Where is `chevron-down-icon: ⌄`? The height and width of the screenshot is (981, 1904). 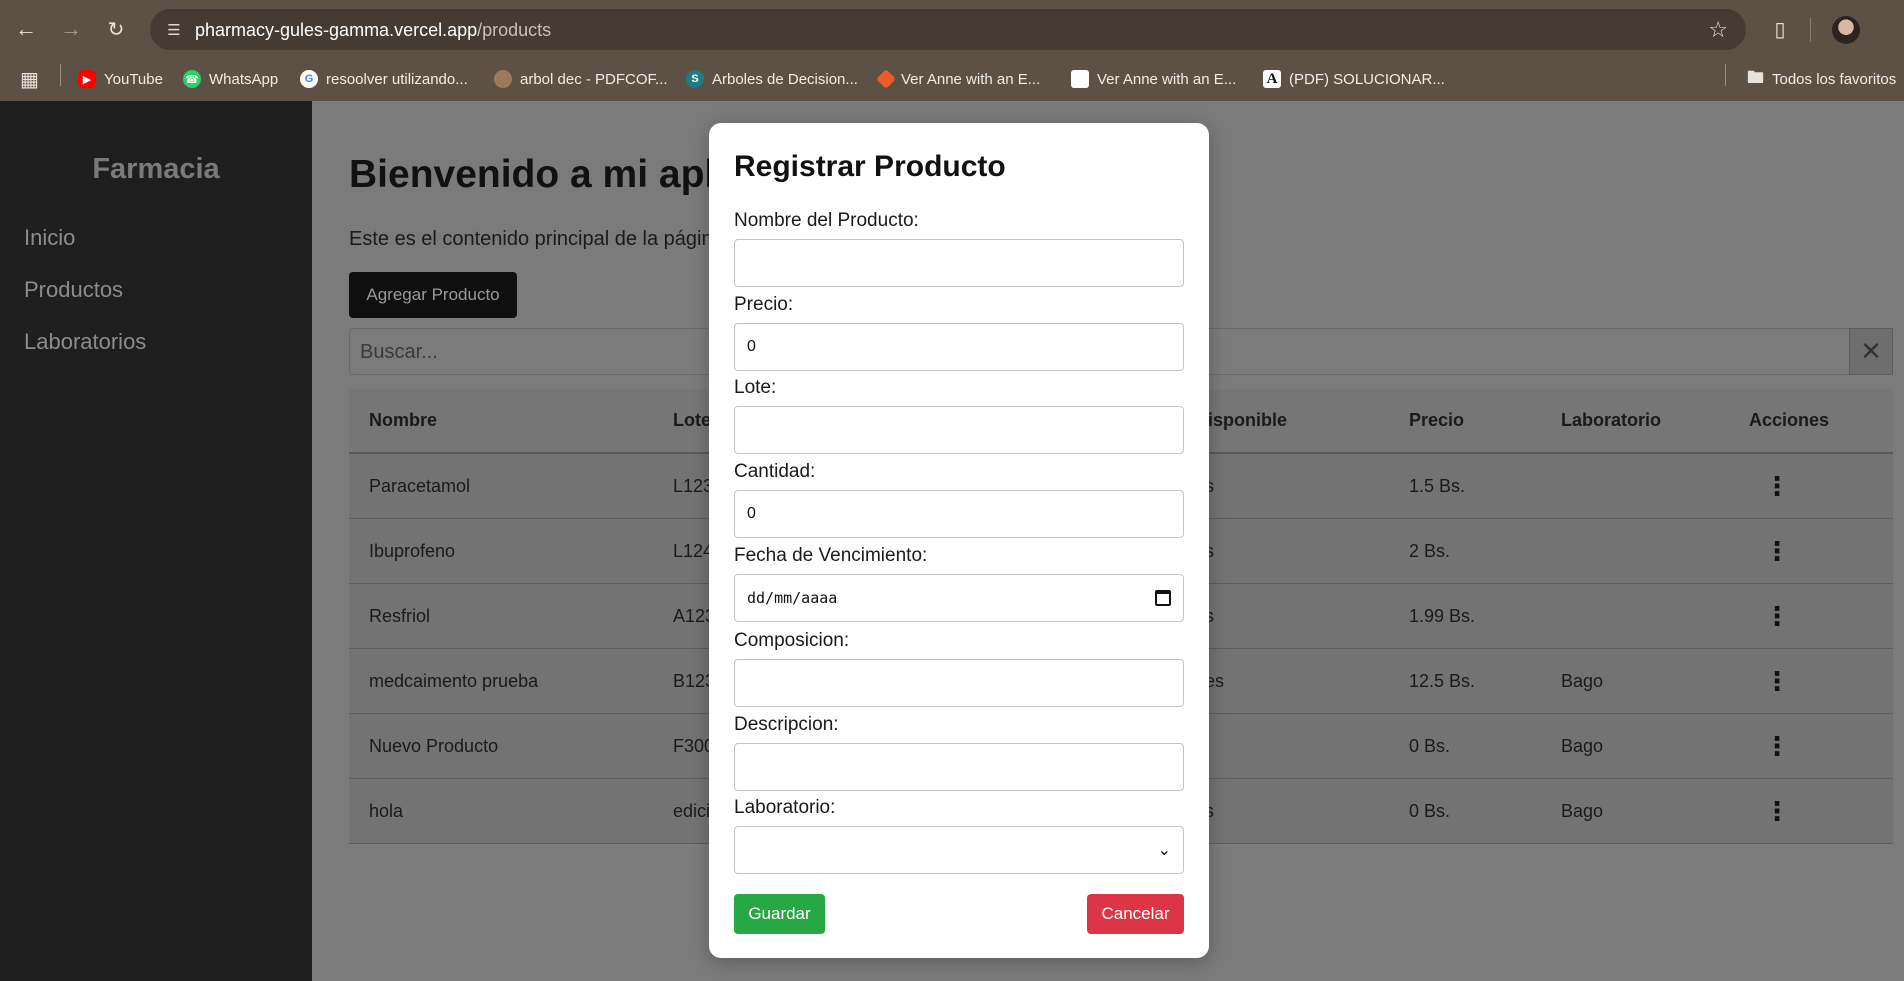
chevron-down-icon: ⌄ is located at coordinates (1164, 850).